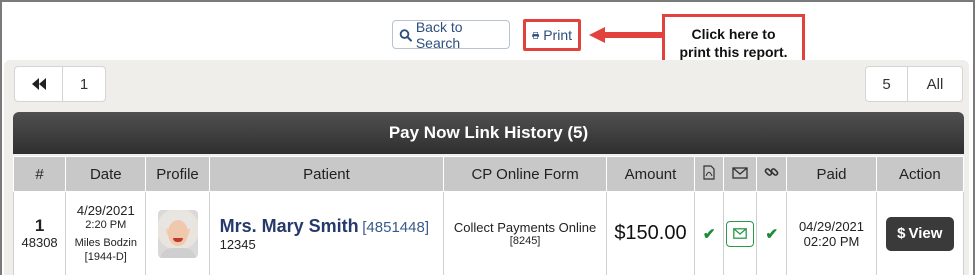 The image size is (975, 275). What do you see at coordinates (105, 257) in the screenshot?
I see `row-staff-code: [1944-D]` at bounding box center [105, 257].